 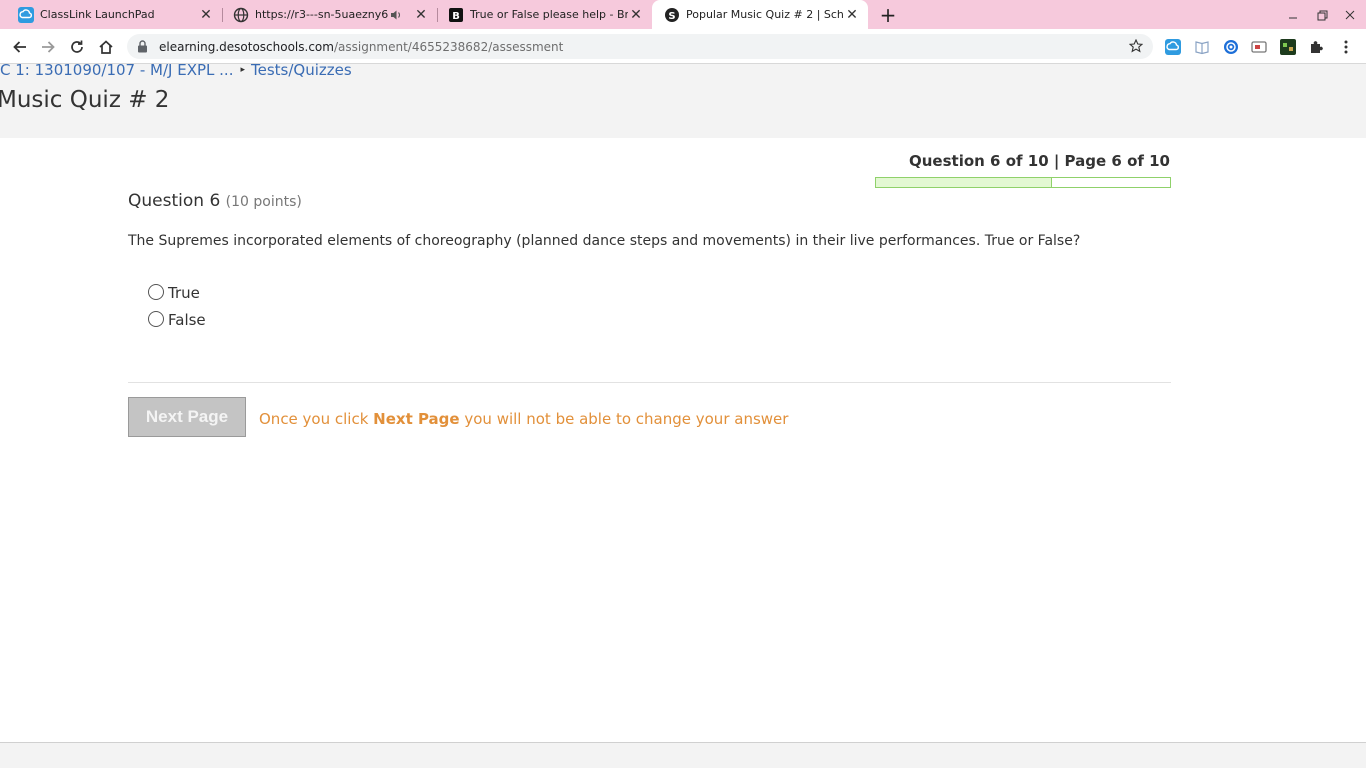 I want to click on breadcrumb-arrow-icon: ▸, so click(x=242, y=70).